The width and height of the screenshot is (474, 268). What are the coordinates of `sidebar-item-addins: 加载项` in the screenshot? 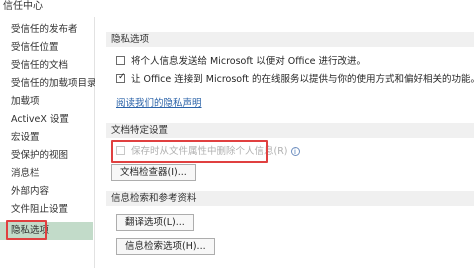 It's located at (46, 102).